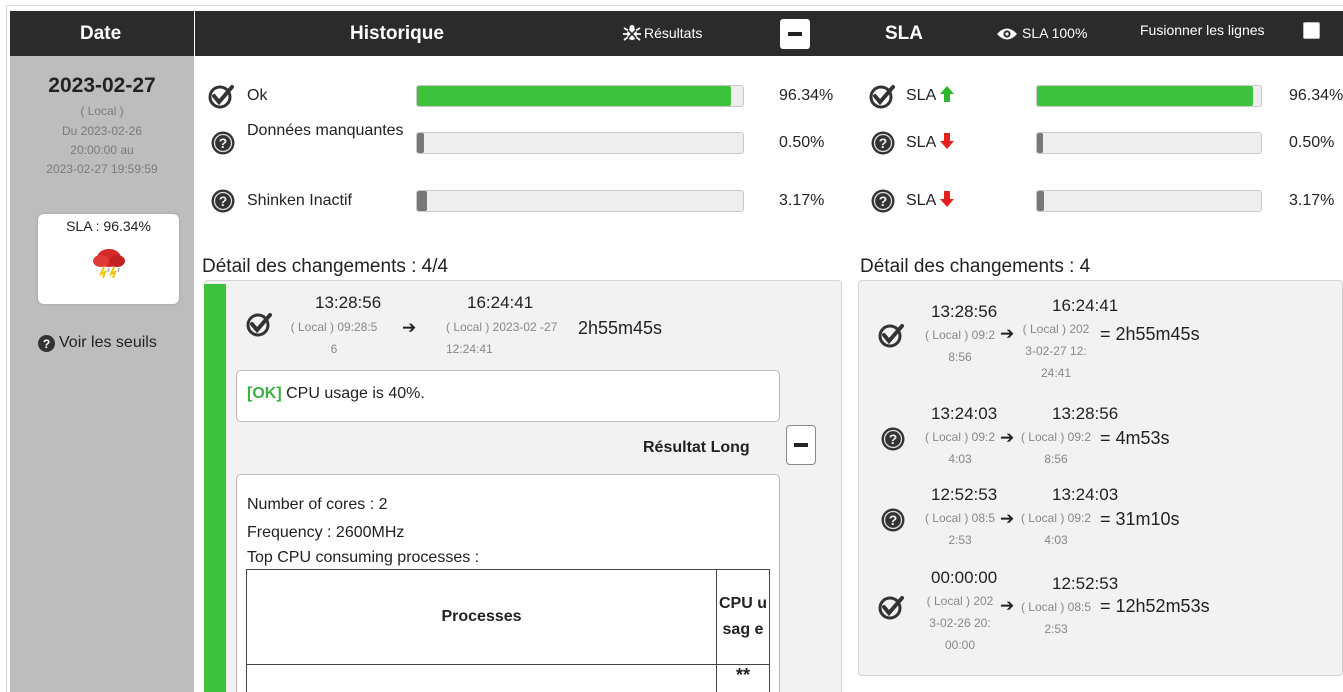 This screenshot has width=1343, height=692. I want to click on change-end-time: 13:24:03, so click(1085, 494).